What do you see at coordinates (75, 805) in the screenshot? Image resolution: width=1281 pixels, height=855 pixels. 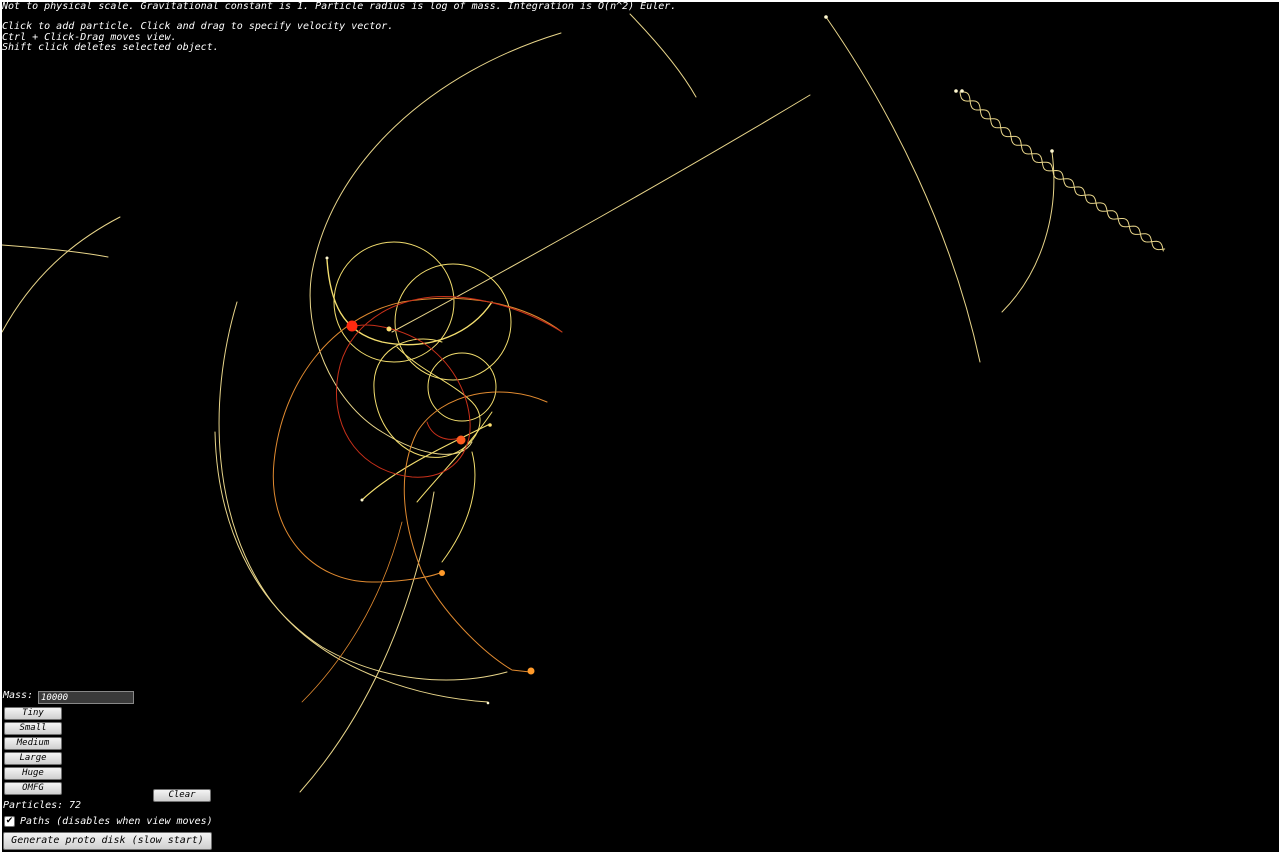 I see `particles-count: 72` at bounding box center [75, 805].